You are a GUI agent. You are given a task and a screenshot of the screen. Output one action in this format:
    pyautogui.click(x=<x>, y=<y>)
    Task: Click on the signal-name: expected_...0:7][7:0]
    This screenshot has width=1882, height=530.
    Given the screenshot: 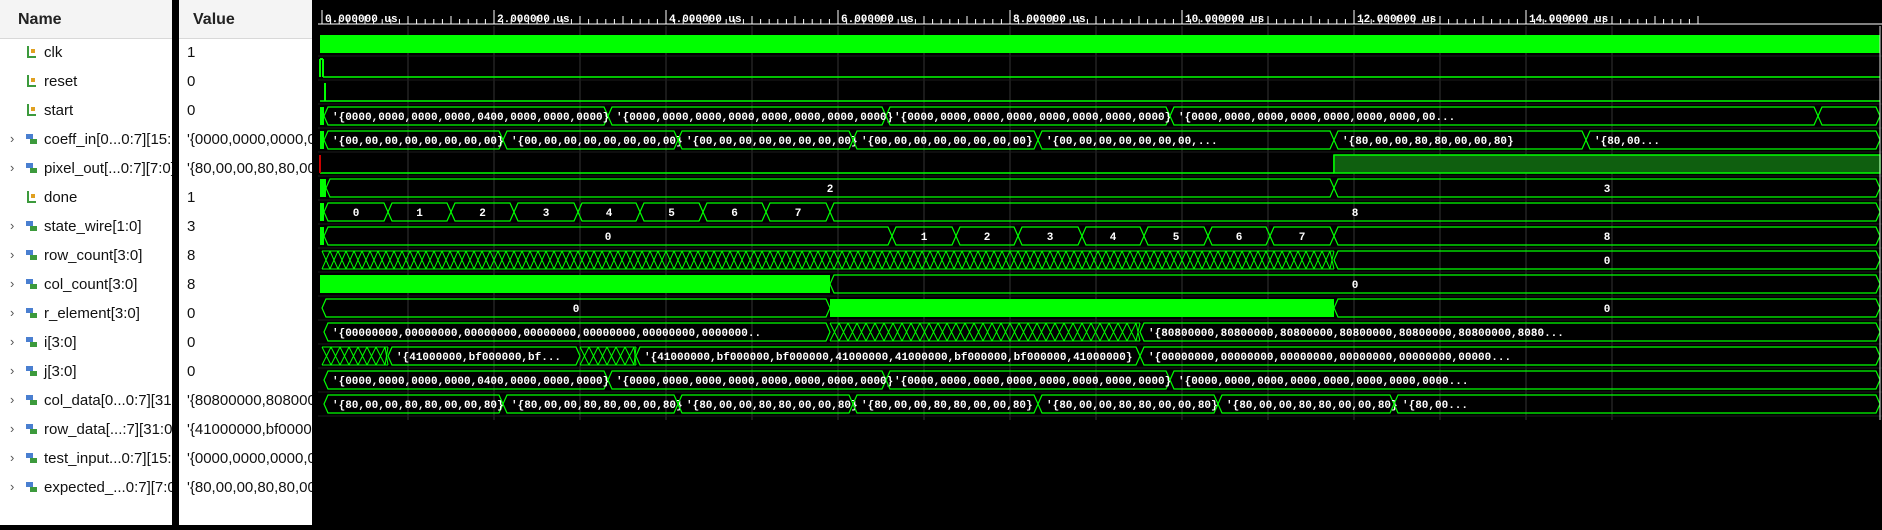 What is the action you would take?
    pyautogui.click(x=112, y=487)
    